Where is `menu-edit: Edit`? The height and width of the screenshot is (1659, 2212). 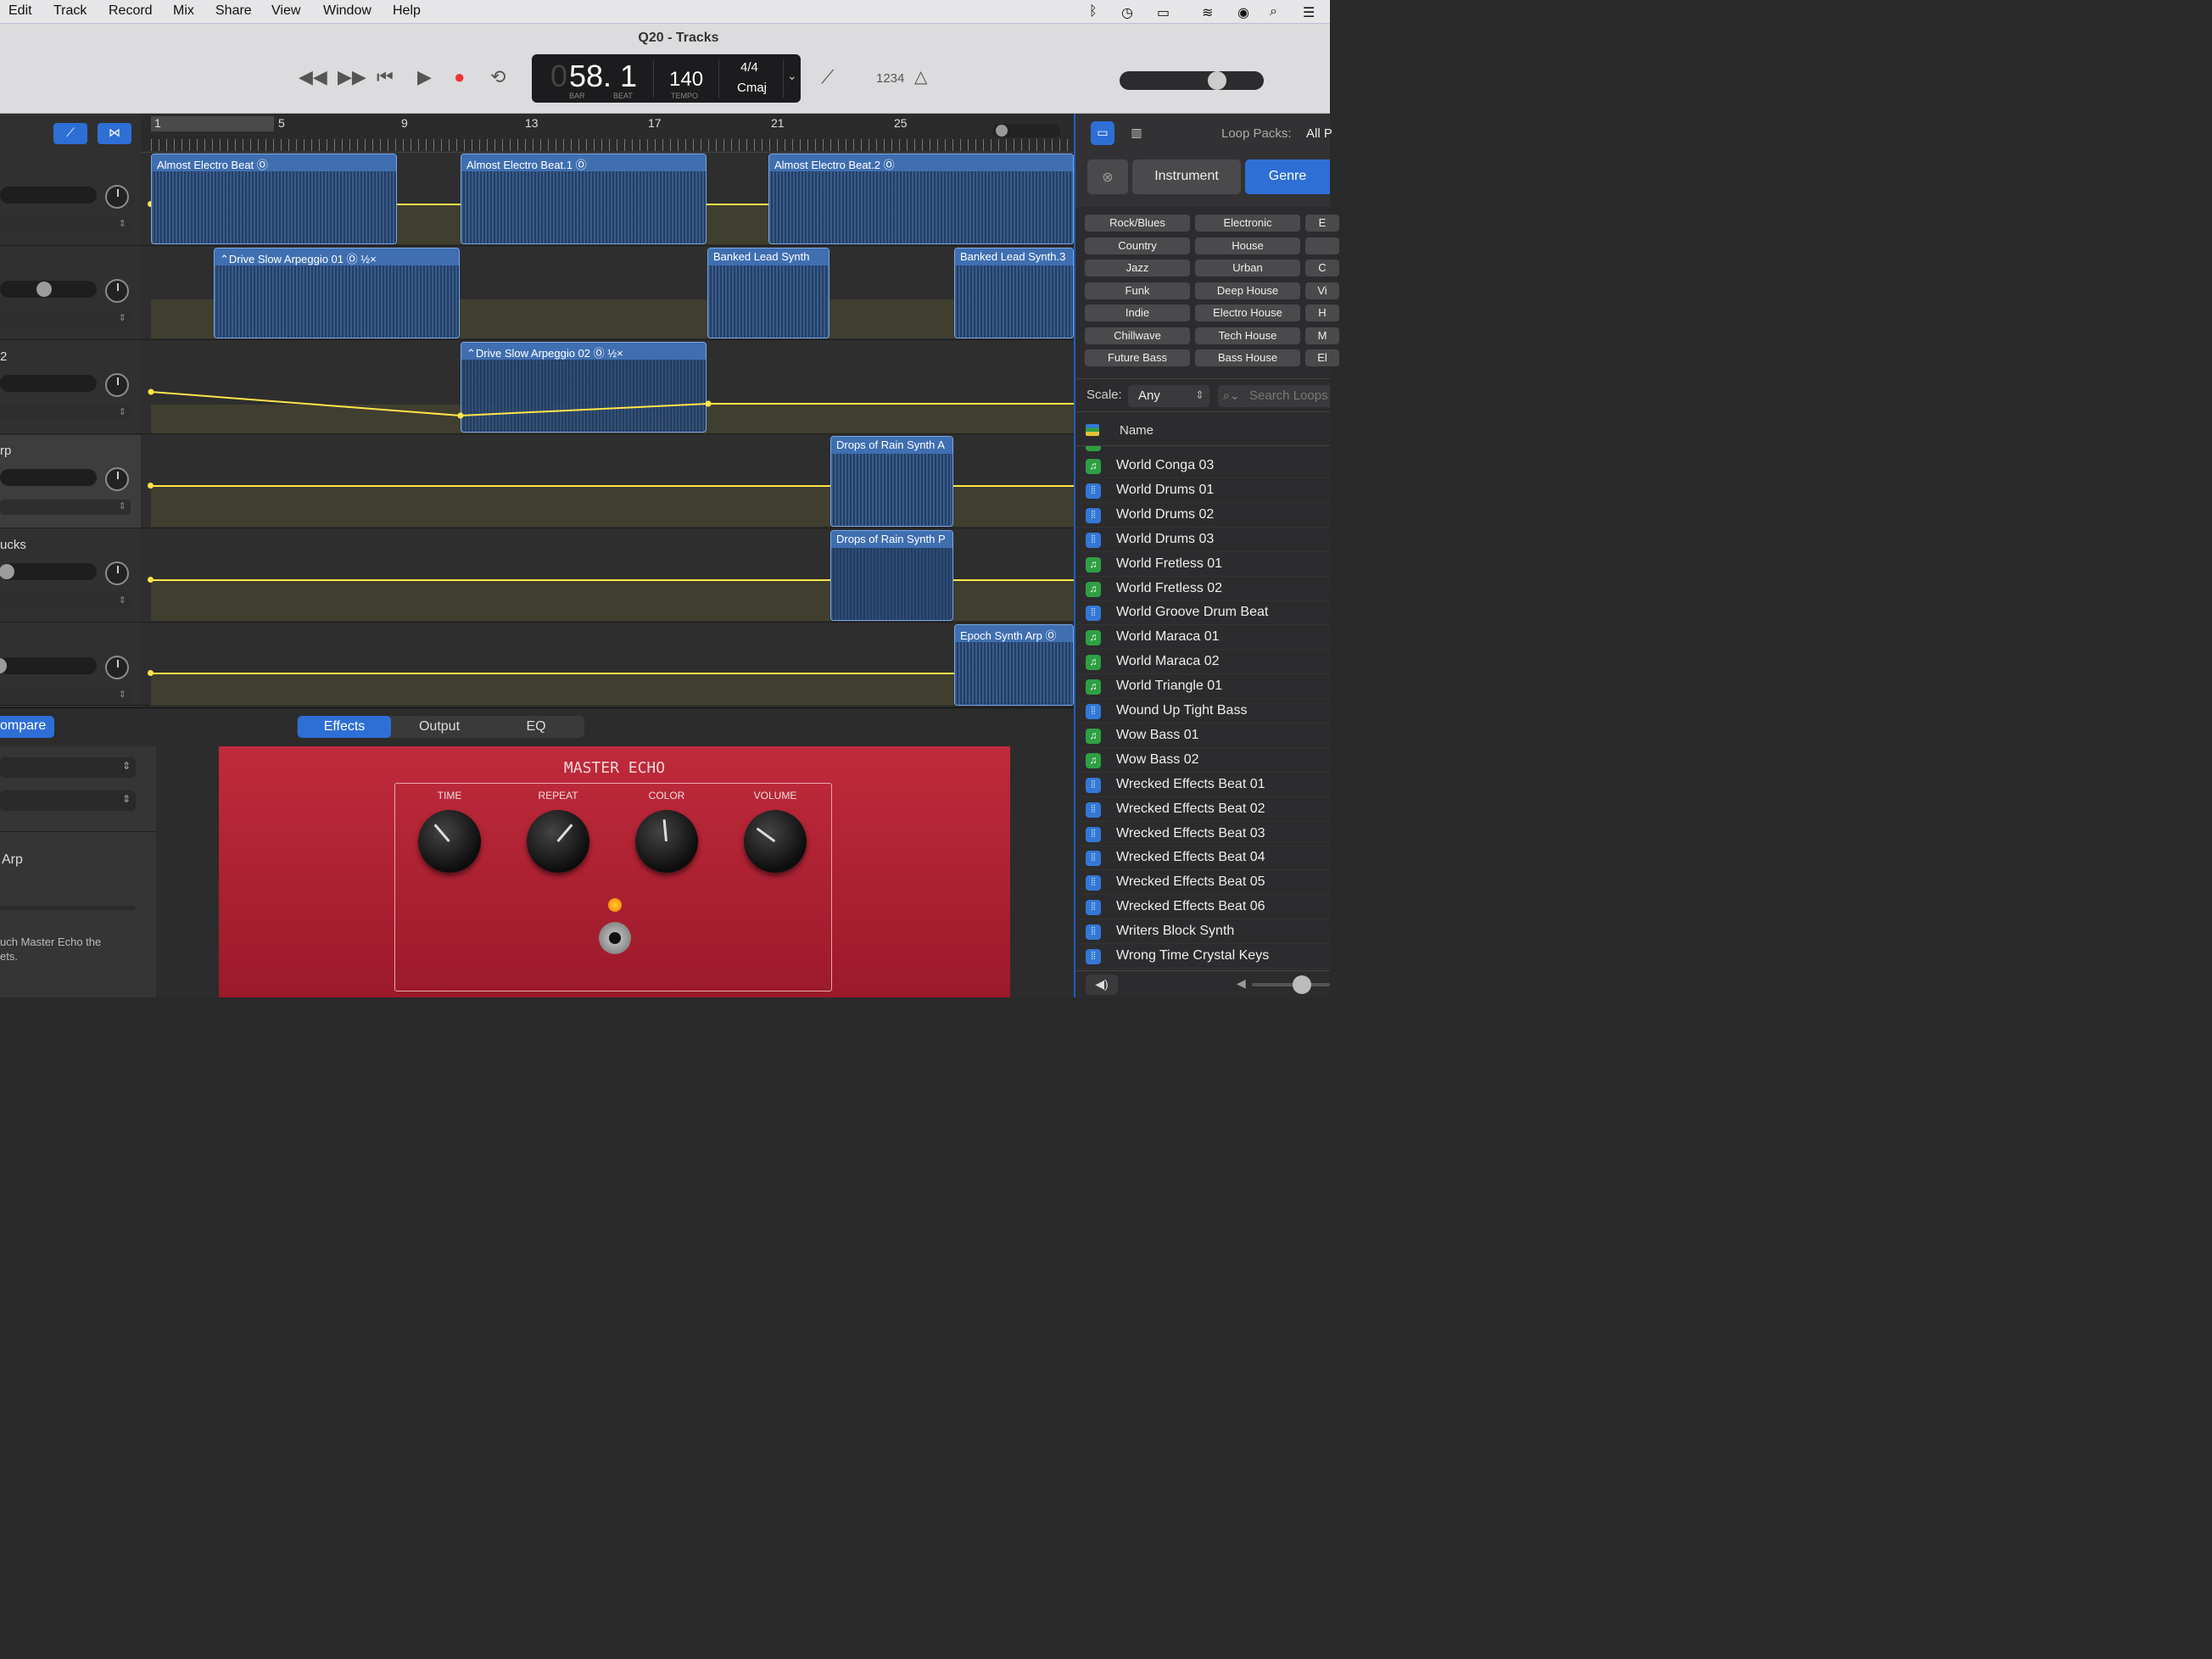
menu-edit: Edit is located at coordinates (20, 11).